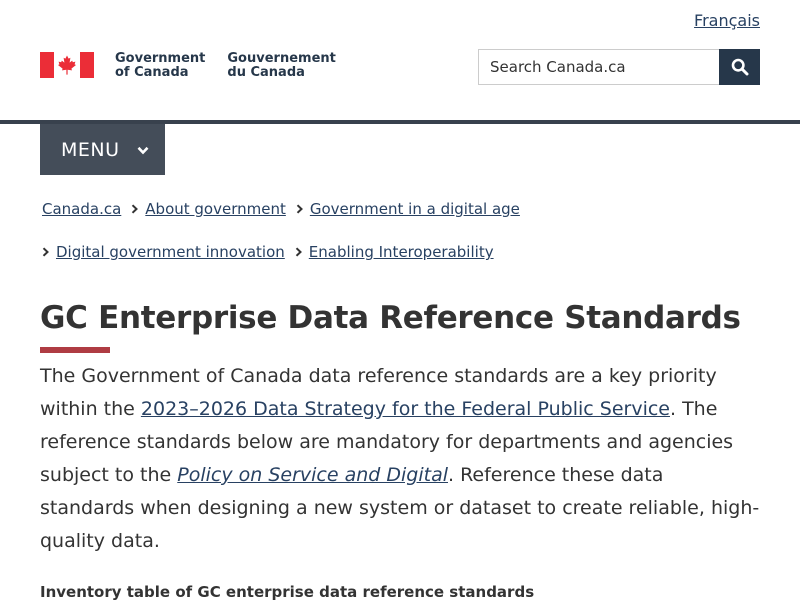  What do you see at coordinates (390, 318) in the screenshot?
I see `page-title: GC Enterprise Data Reference Standards` at bounding box center [390, 318].